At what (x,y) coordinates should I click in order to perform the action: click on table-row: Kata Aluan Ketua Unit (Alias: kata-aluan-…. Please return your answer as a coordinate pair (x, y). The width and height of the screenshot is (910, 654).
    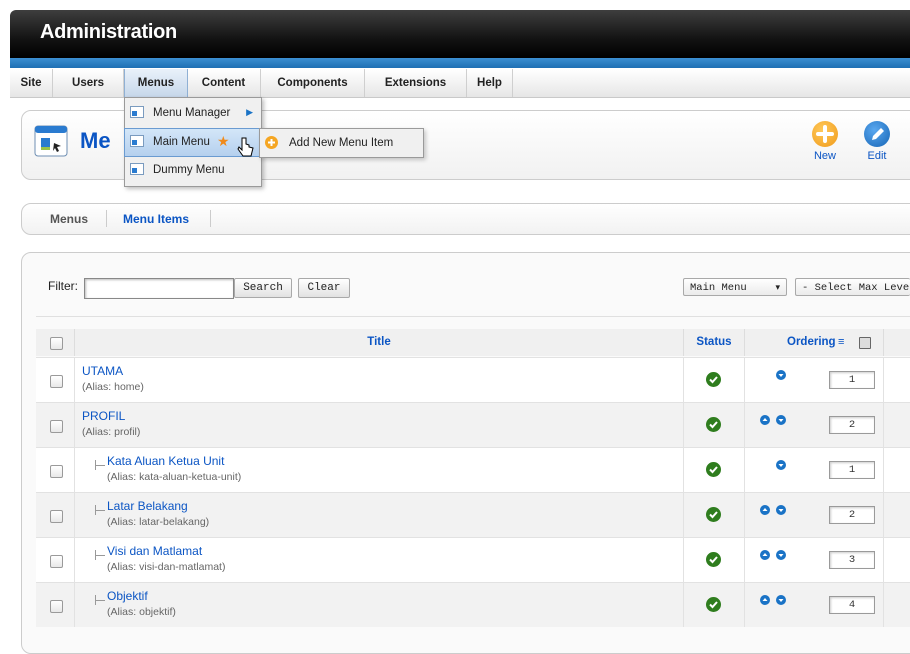
    Looking at the image, I should click on (473, 469).